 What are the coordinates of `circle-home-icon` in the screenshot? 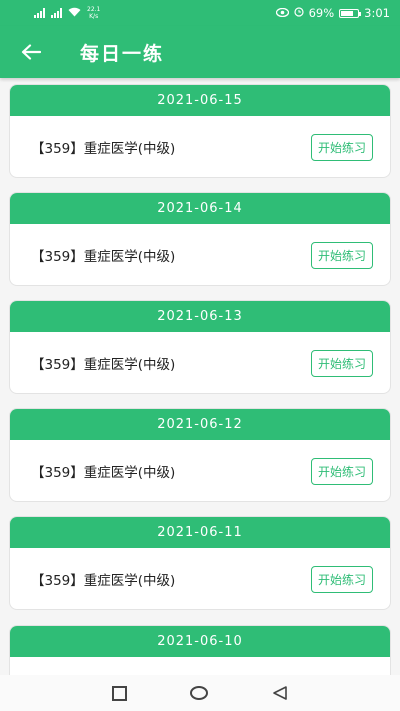 It's located at (199, 693).